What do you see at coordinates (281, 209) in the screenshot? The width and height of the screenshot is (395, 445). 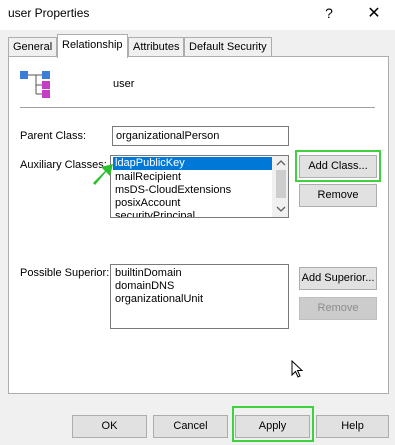 I see `scroll-down-icon` at bounding box center [281, 209].